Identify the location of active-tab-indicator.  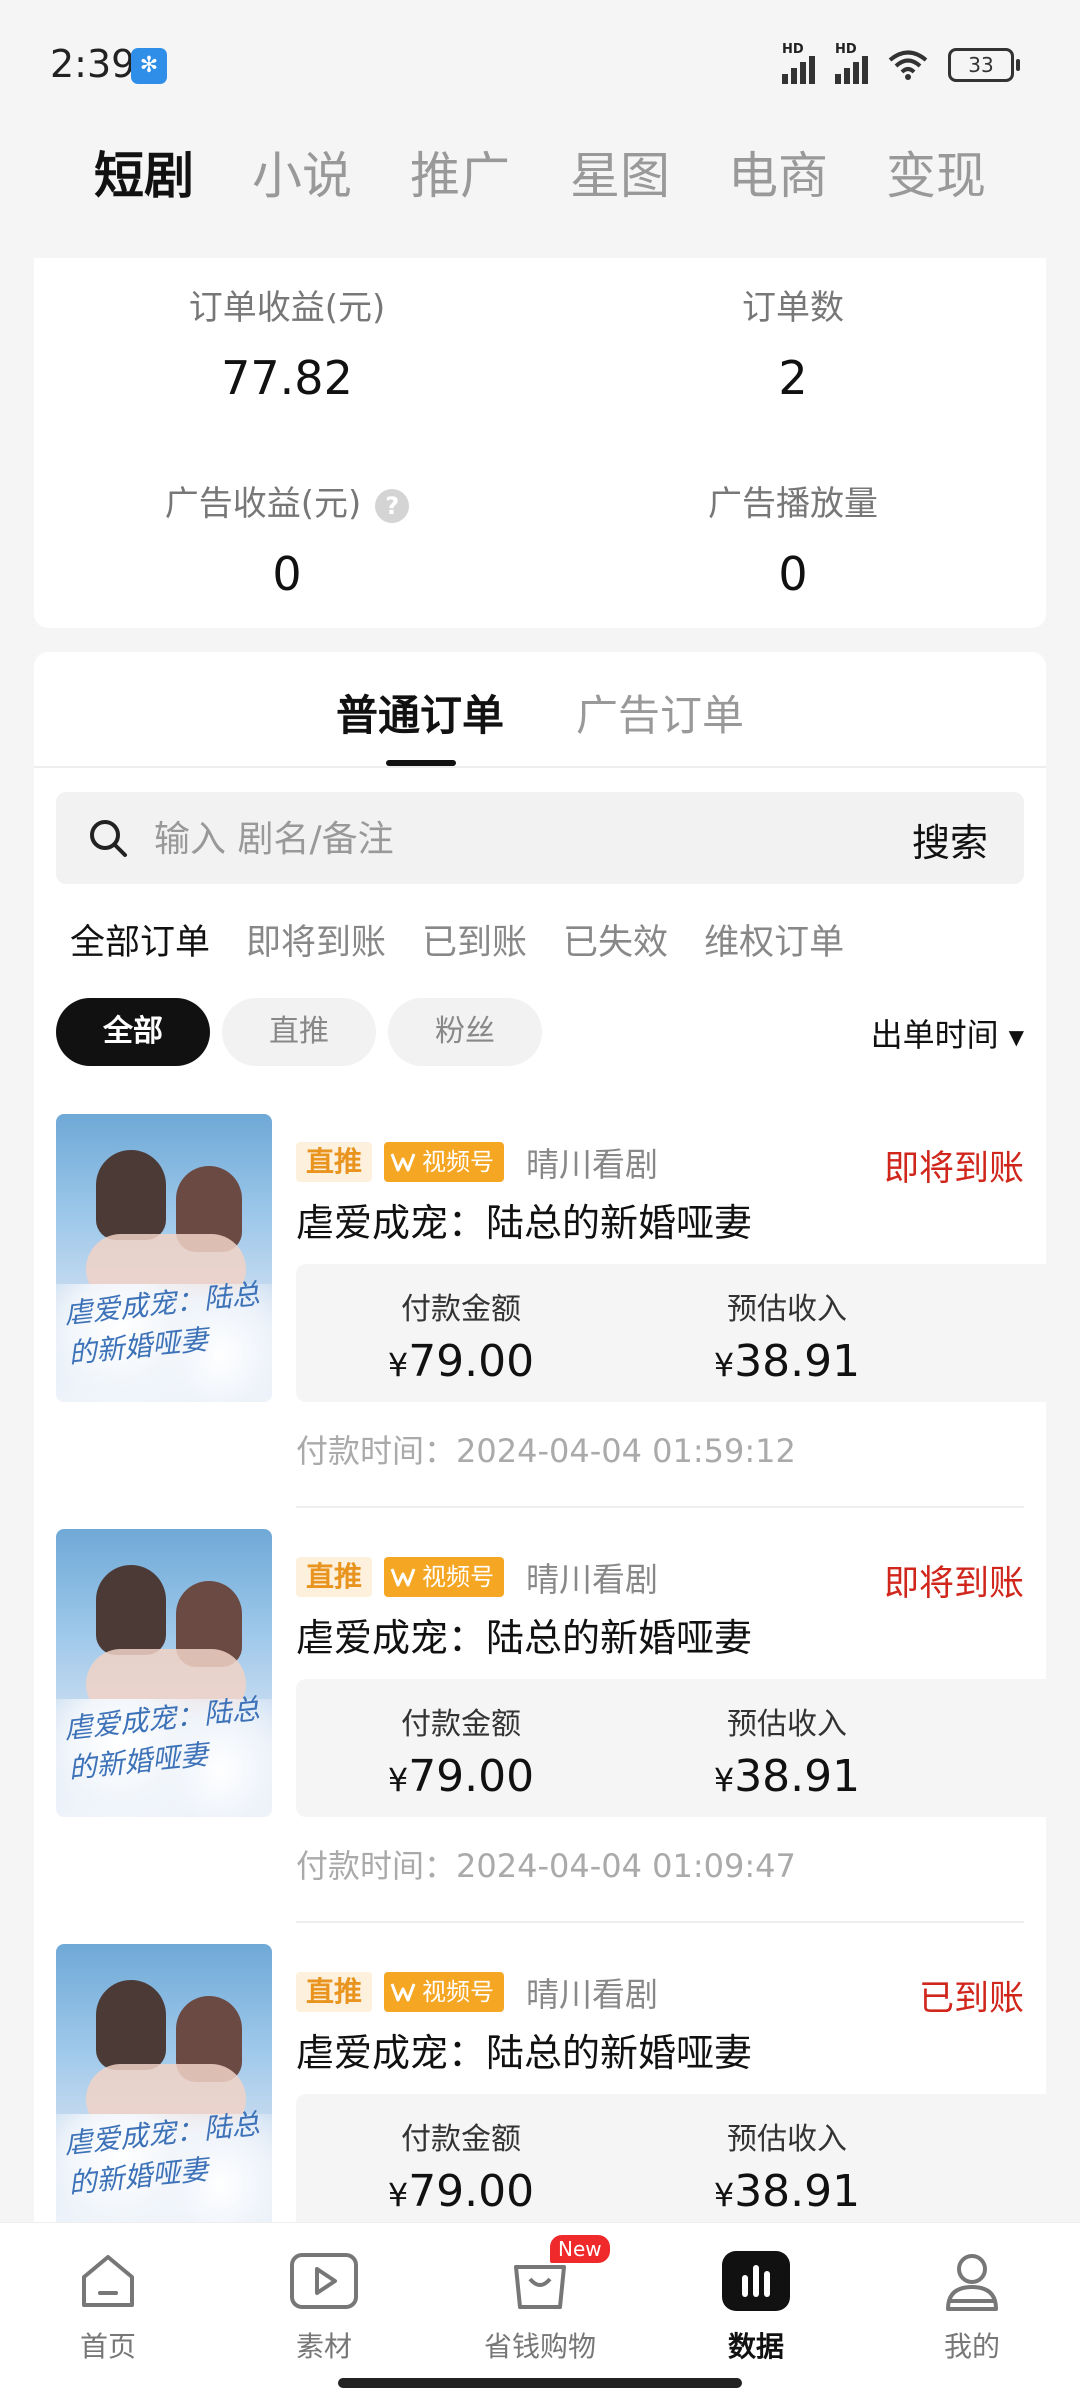
(421, 763).